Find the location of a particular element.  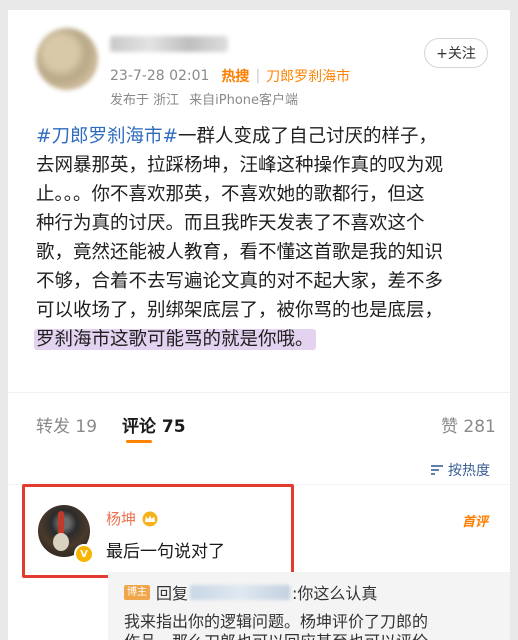

window-frame-left is located at coordinates (4, 320).